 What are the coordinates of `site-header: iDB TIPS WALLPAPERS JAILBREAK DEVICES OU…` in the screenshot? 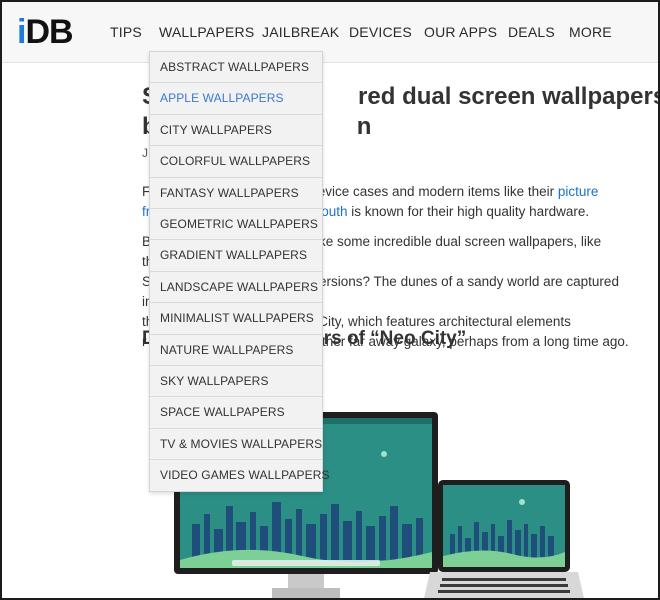 It's located at (330, 32).